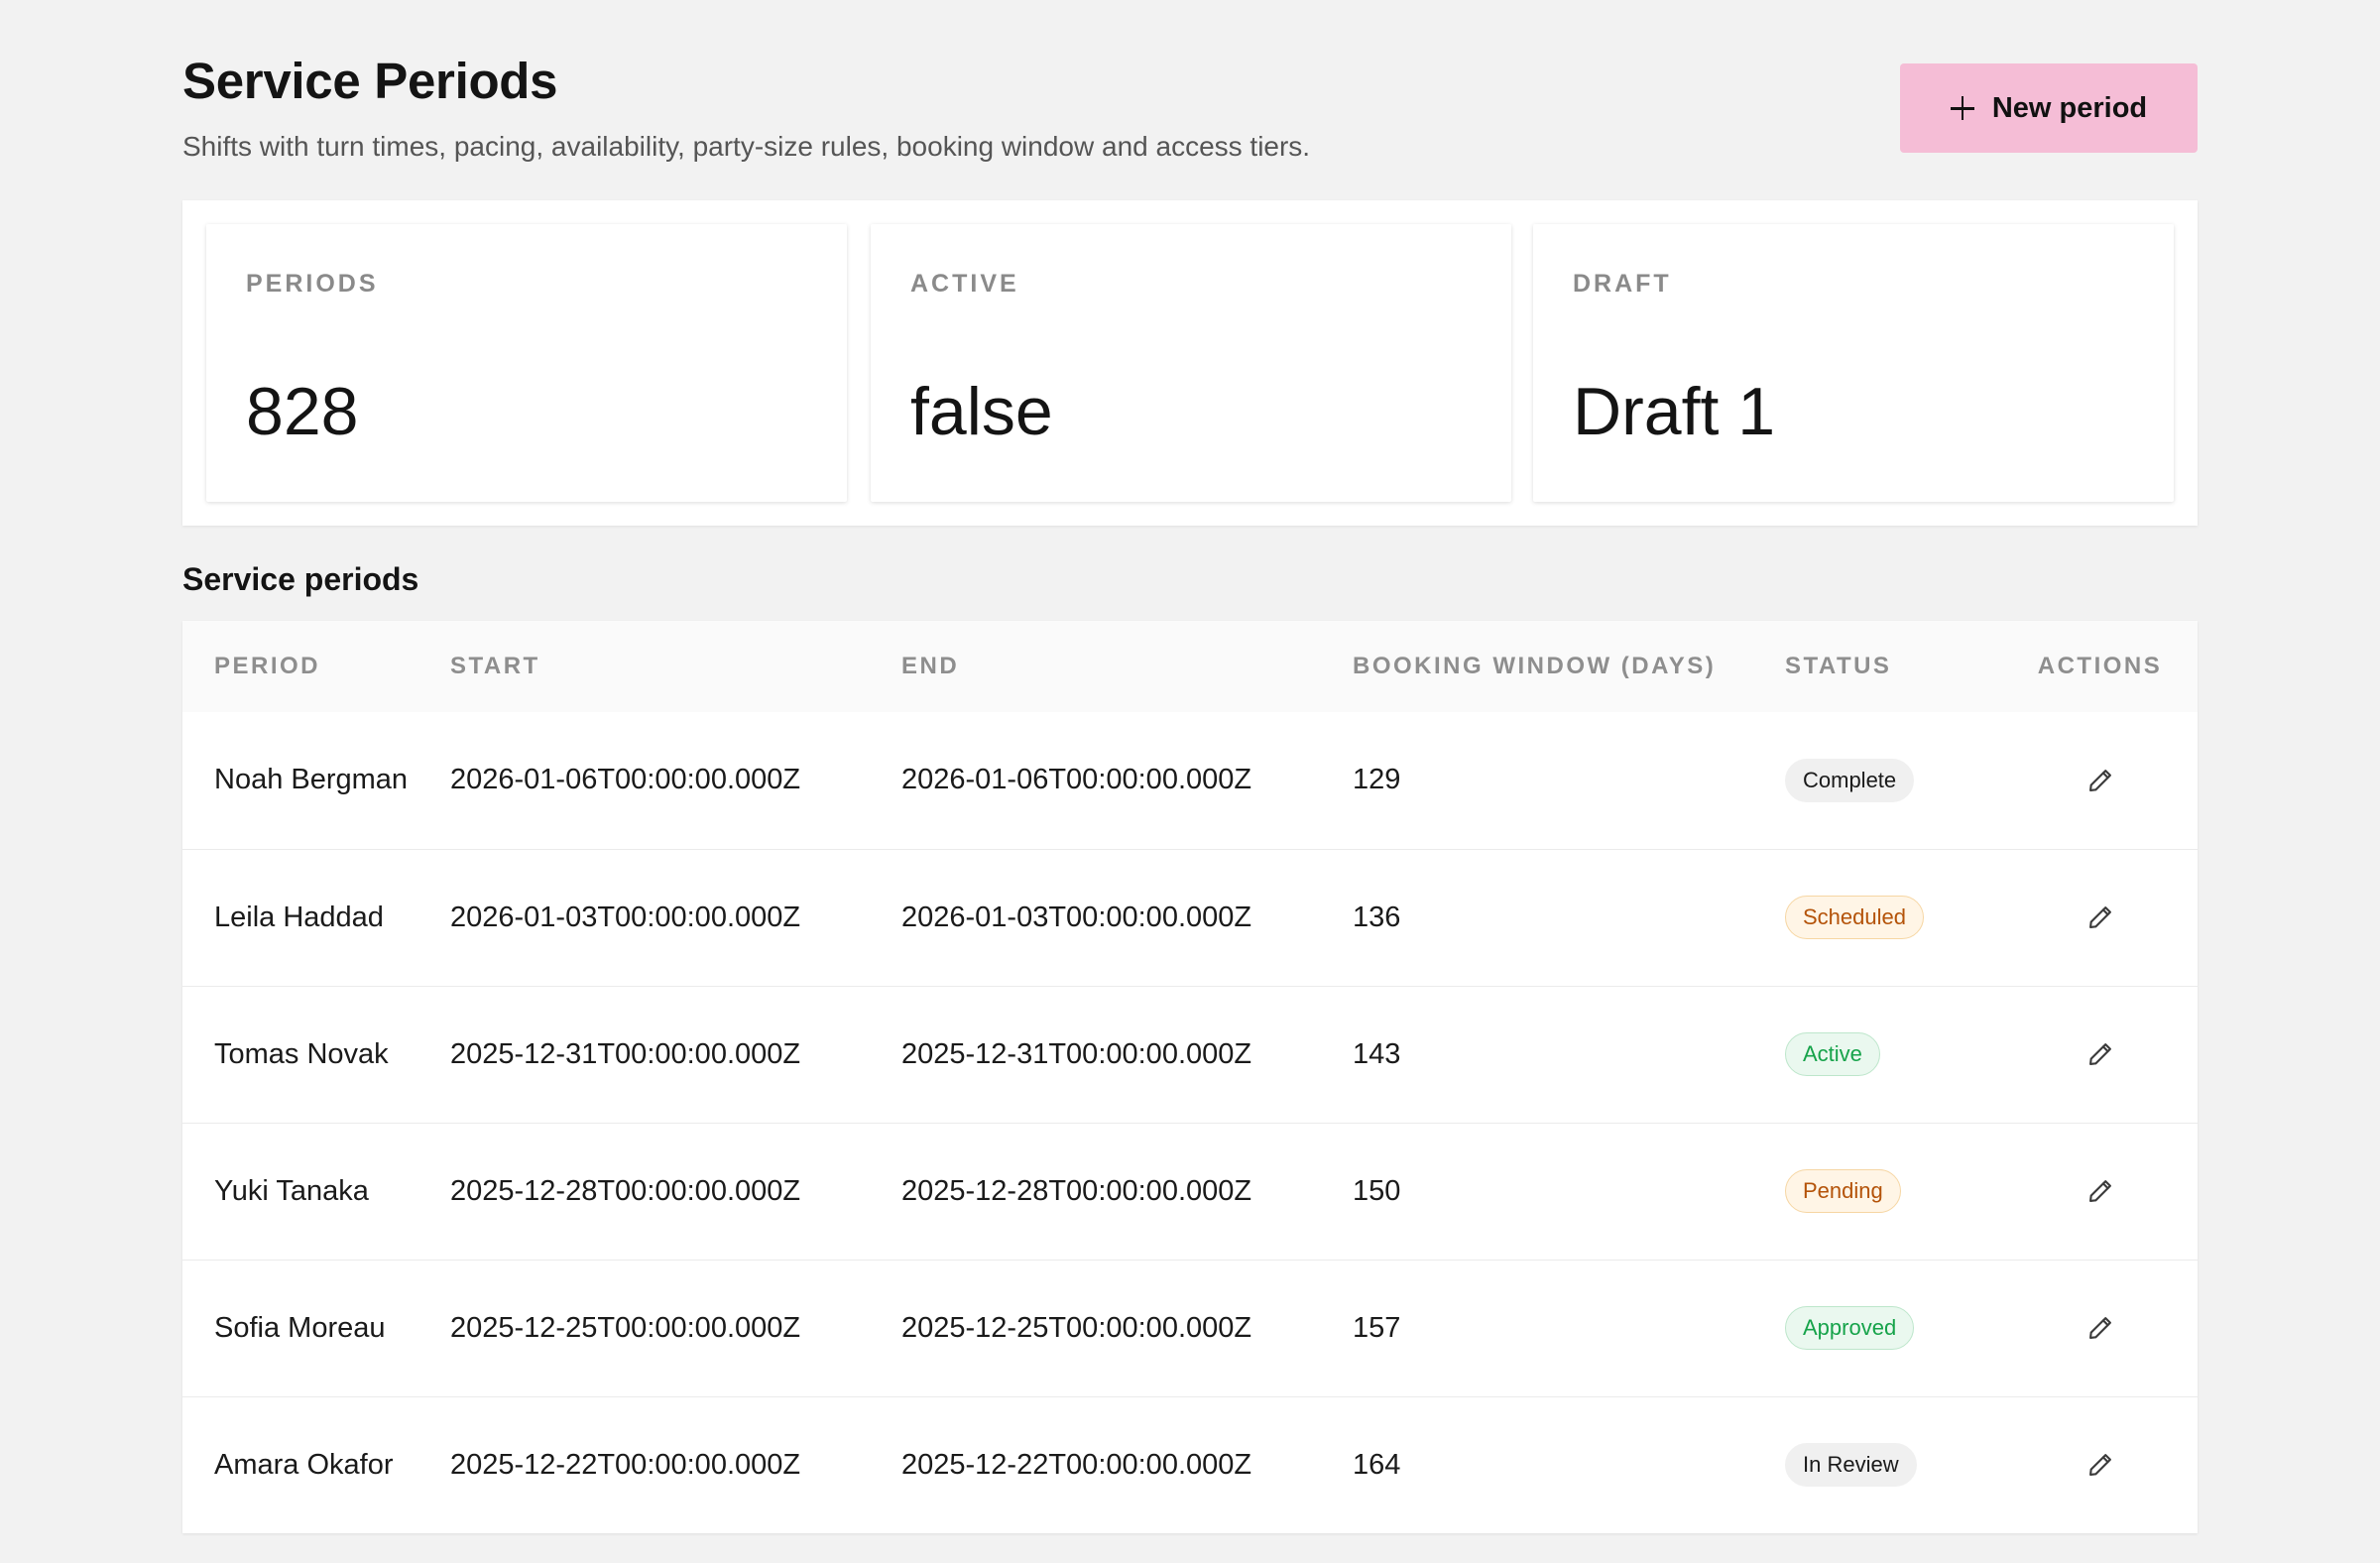 This screenshot has height=1563, width=2380. Describe the element at coordinates (1674, 412) in the screenshot. I see `stat-value: Draft 1` at that location.